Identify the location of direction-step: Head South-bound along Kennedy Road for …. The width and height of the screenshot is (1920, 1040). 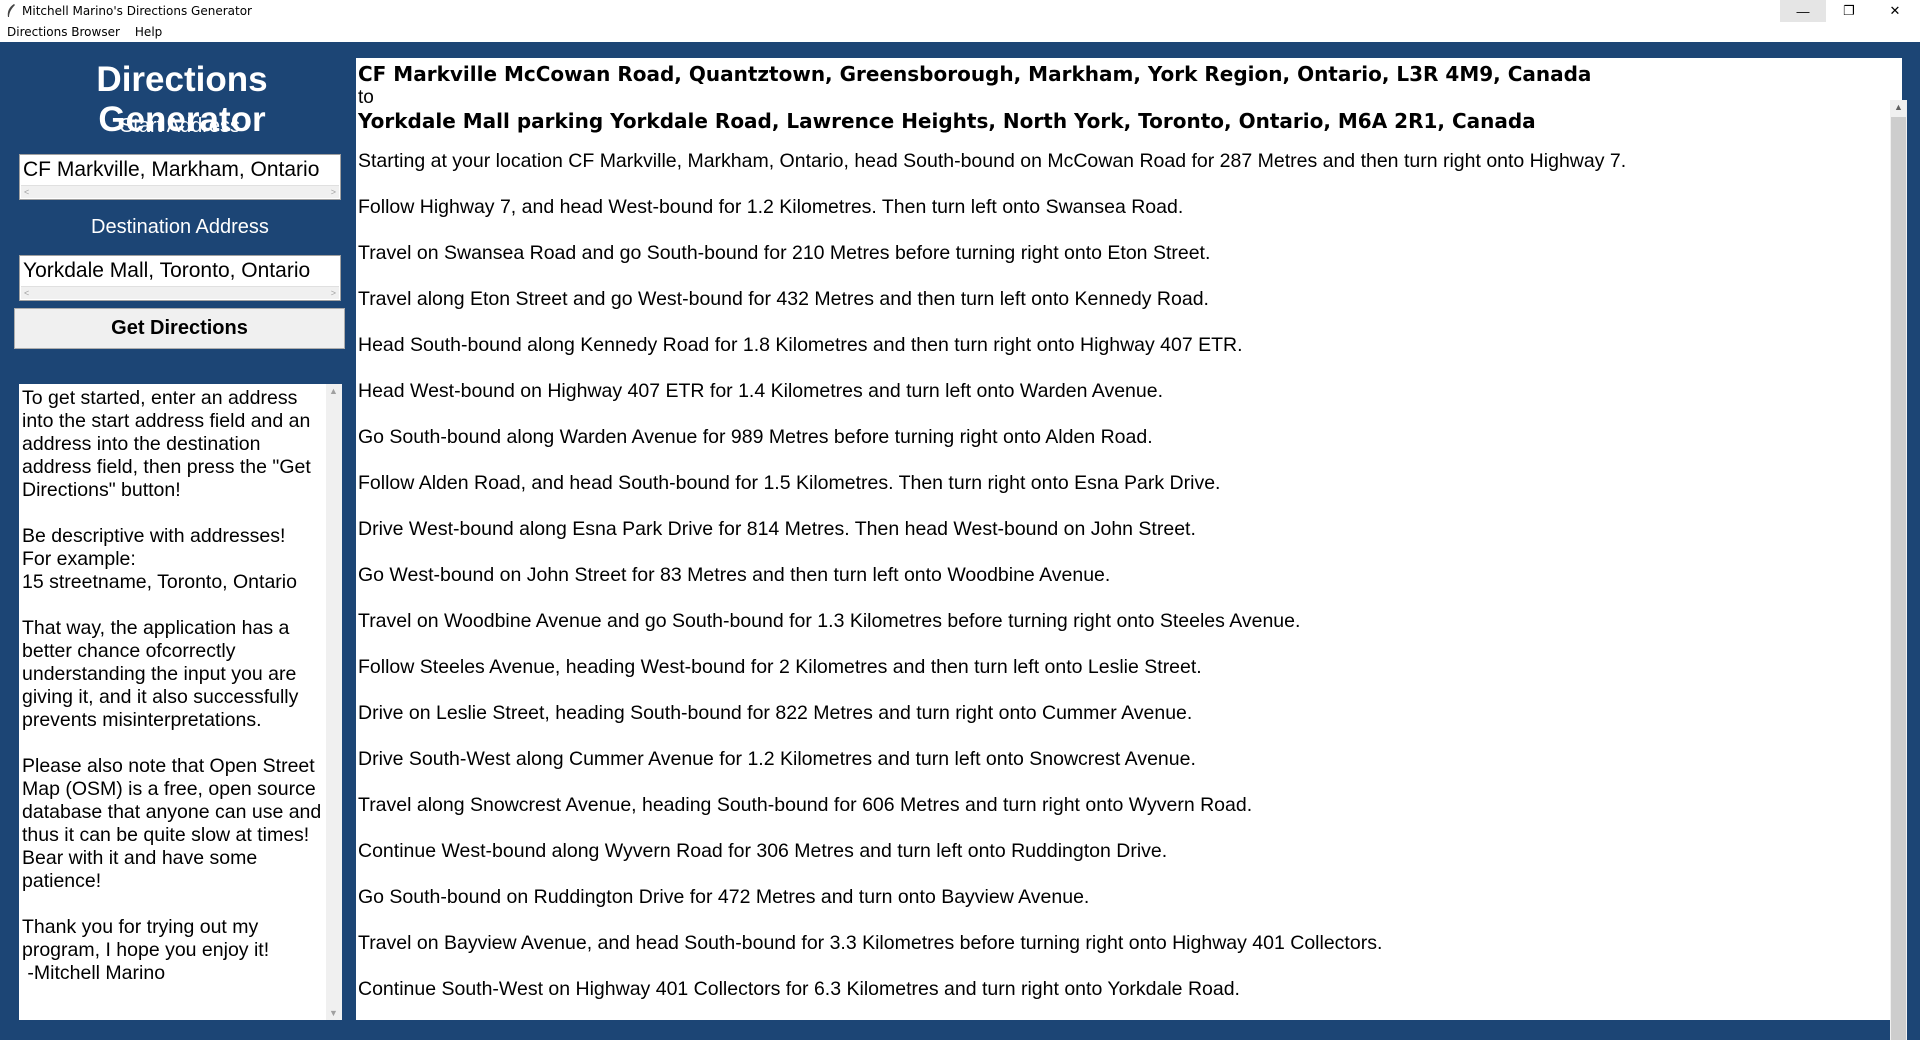
(800, 345).